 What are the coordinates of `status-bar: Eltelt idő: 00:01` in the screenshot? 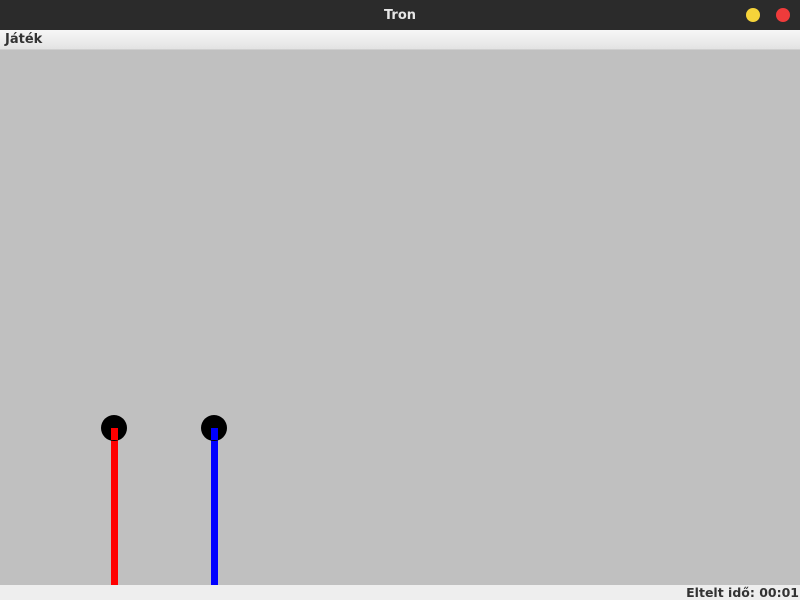 It's located at (400, 592).